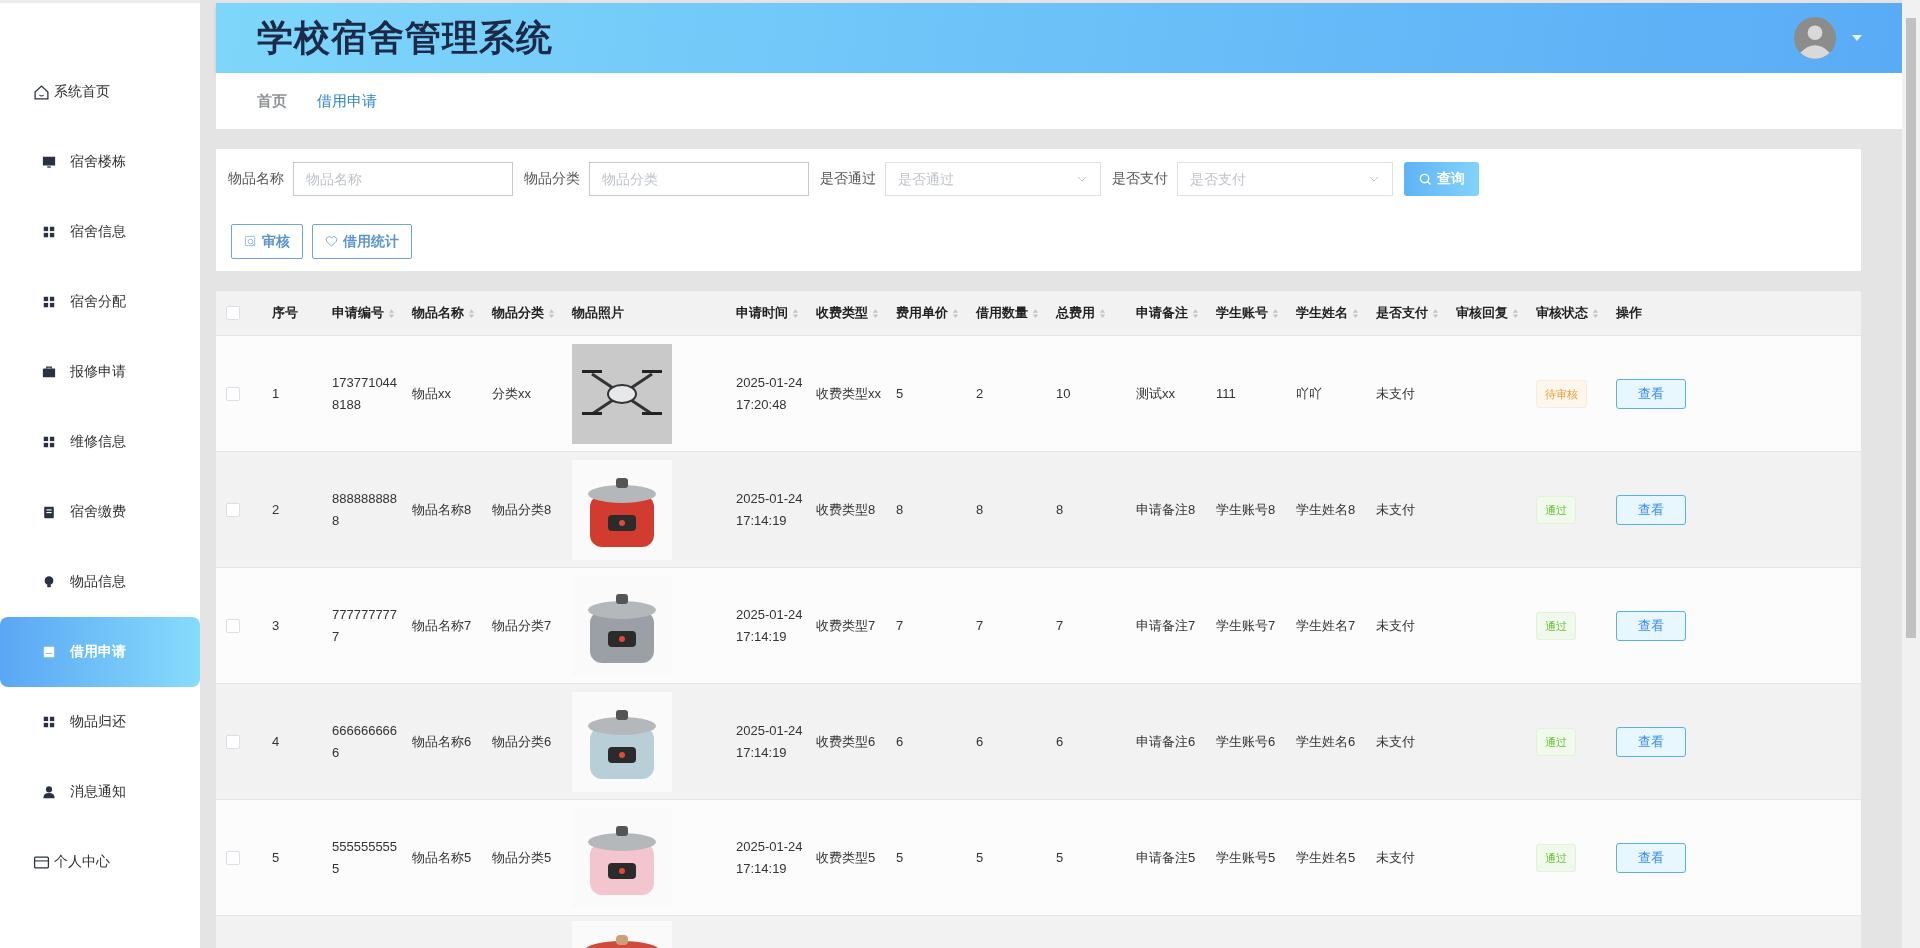  Describe the element at coordinates (403, 179) in the screenshot. I see `input-field: 物品名称` at that location.